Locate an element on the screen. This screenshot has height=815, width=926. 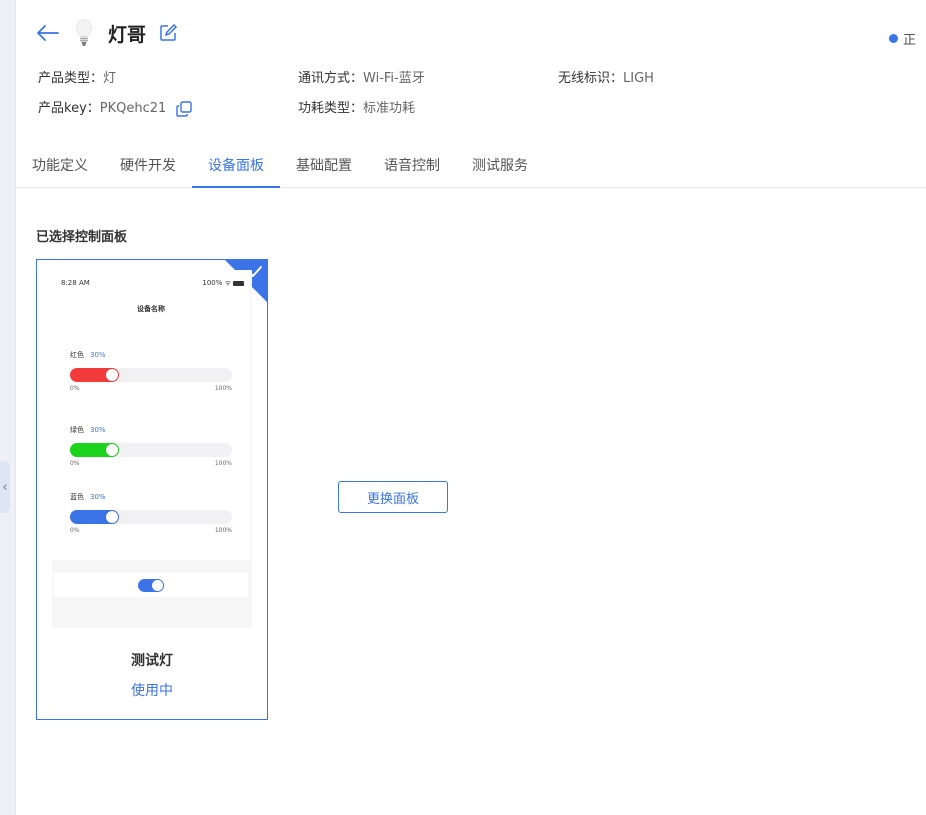
power-toggle is located at coordinates (151, 585).